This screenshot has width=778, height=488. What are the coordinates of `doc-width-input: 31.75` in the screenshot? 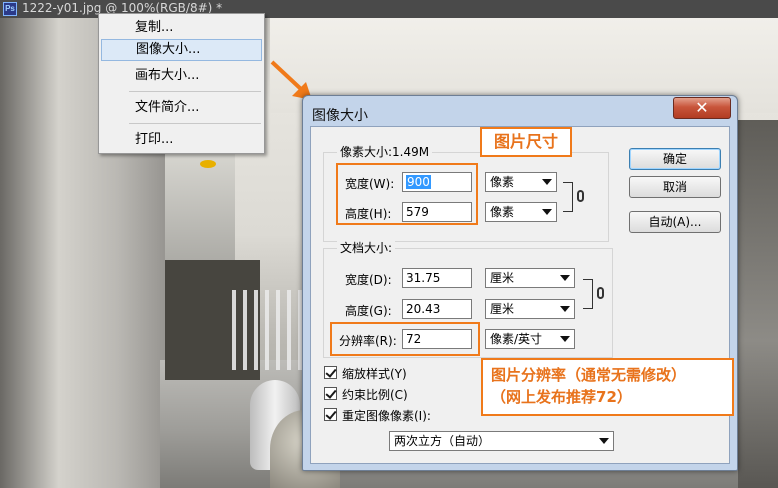 It's located at (437, 278).